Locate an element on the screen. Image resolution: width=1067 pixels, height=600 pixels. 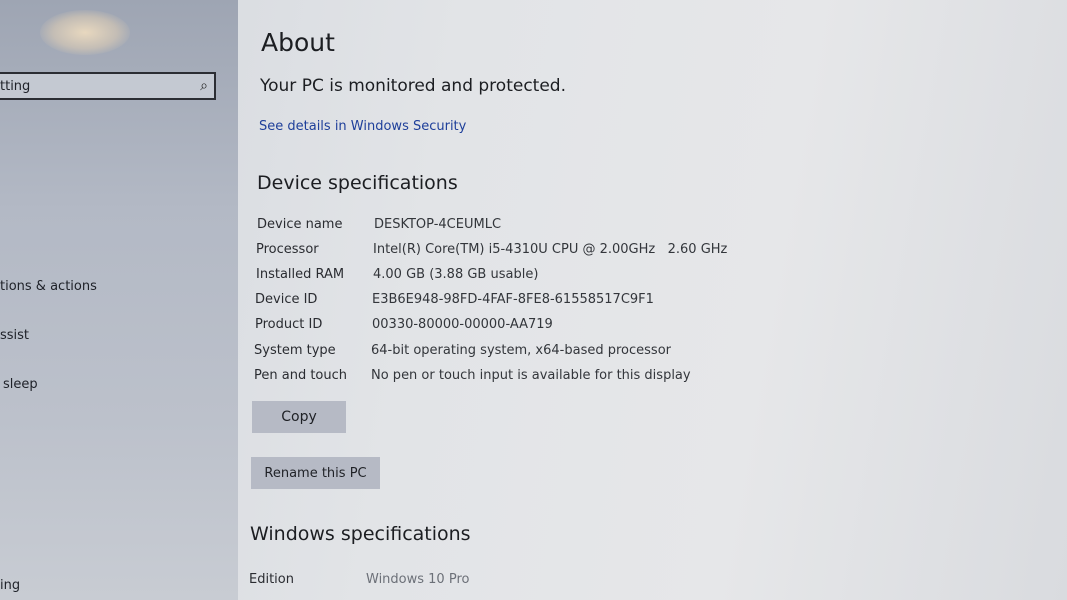
spec-label: System type is located at coordinates (295, 350).